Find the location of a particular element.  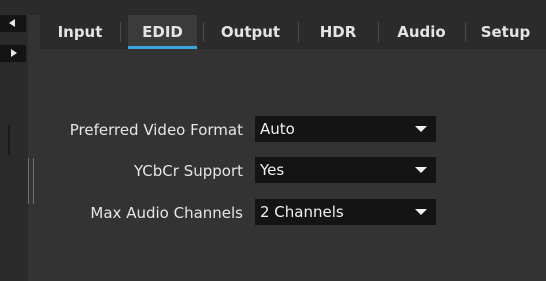

preferred-video-format-dropdown: Auto is located at coordinates (345, 129).